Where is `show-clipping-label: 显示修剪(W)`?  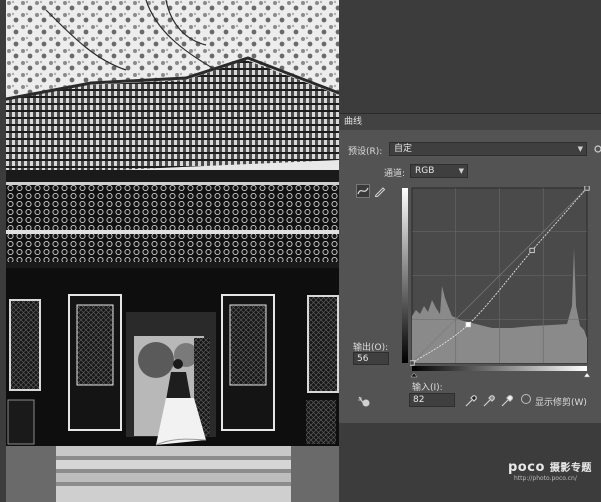 show-clipping-label: 显示修剪(W) is located at coordinates (561, 403).